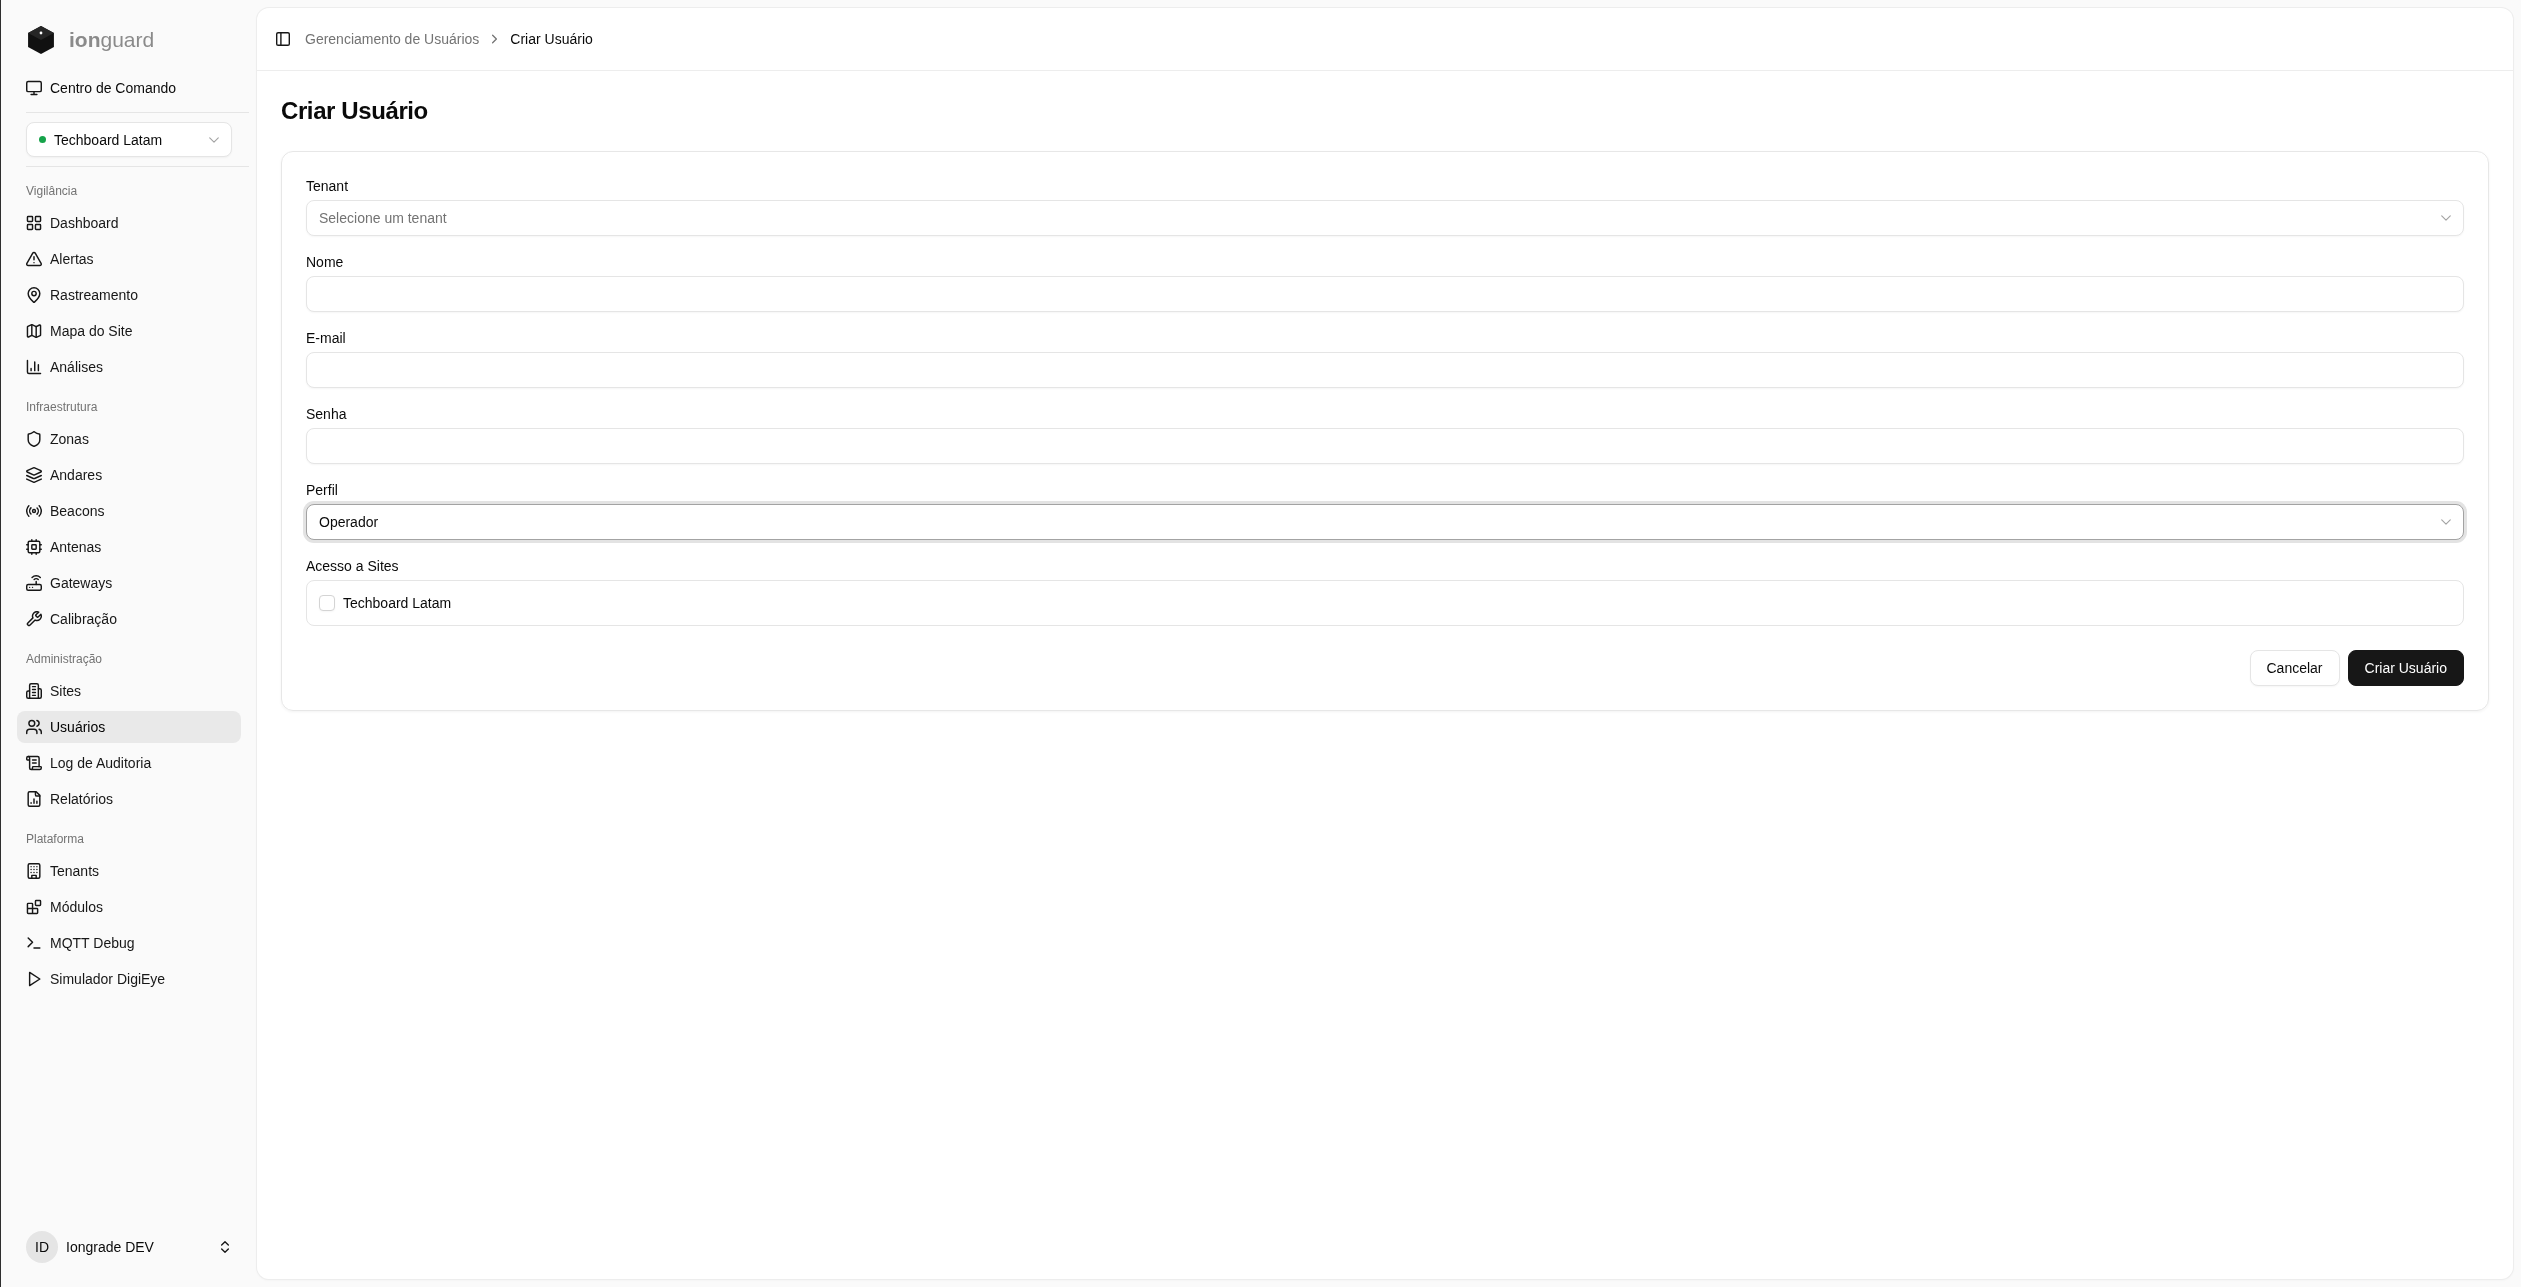  I want to click on nav-item: Módulos, so click(129, 907).